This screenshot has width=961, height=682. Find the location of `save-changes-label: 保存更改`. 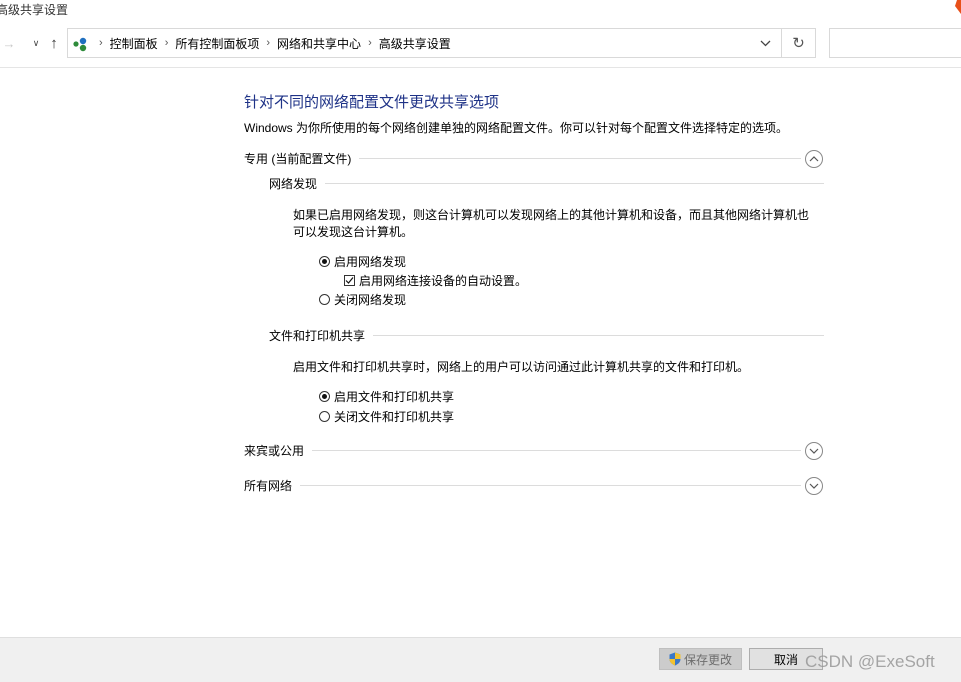

save-changes-label: 保存更改 is located at coordinates (707, 659).